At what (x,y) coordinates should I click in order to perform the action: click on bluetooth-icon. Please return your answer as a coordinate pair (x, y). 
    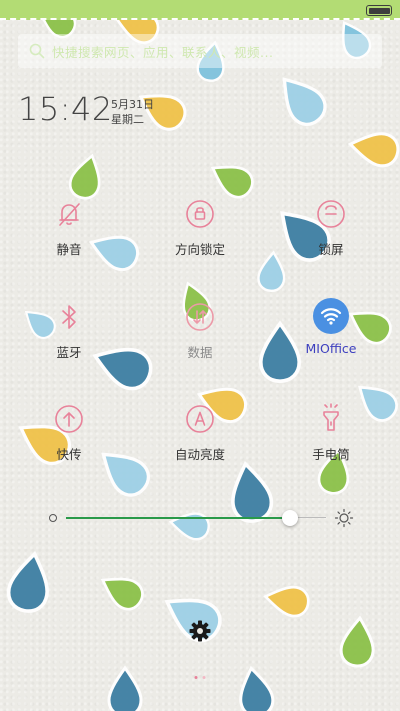
    Looking at the image, I should click on (69, 317).